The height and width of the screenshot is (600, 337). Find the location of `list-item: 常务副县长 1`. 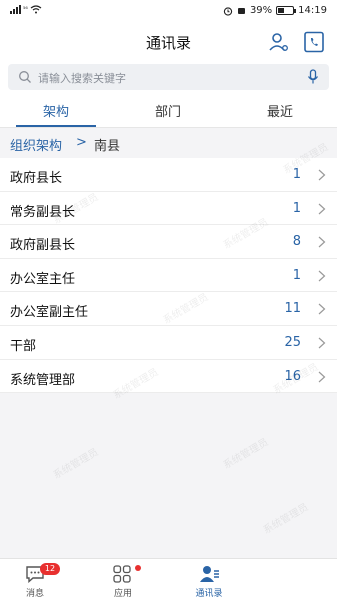

list-item: 常务副县长 1 is located at coordinates (168, 209).